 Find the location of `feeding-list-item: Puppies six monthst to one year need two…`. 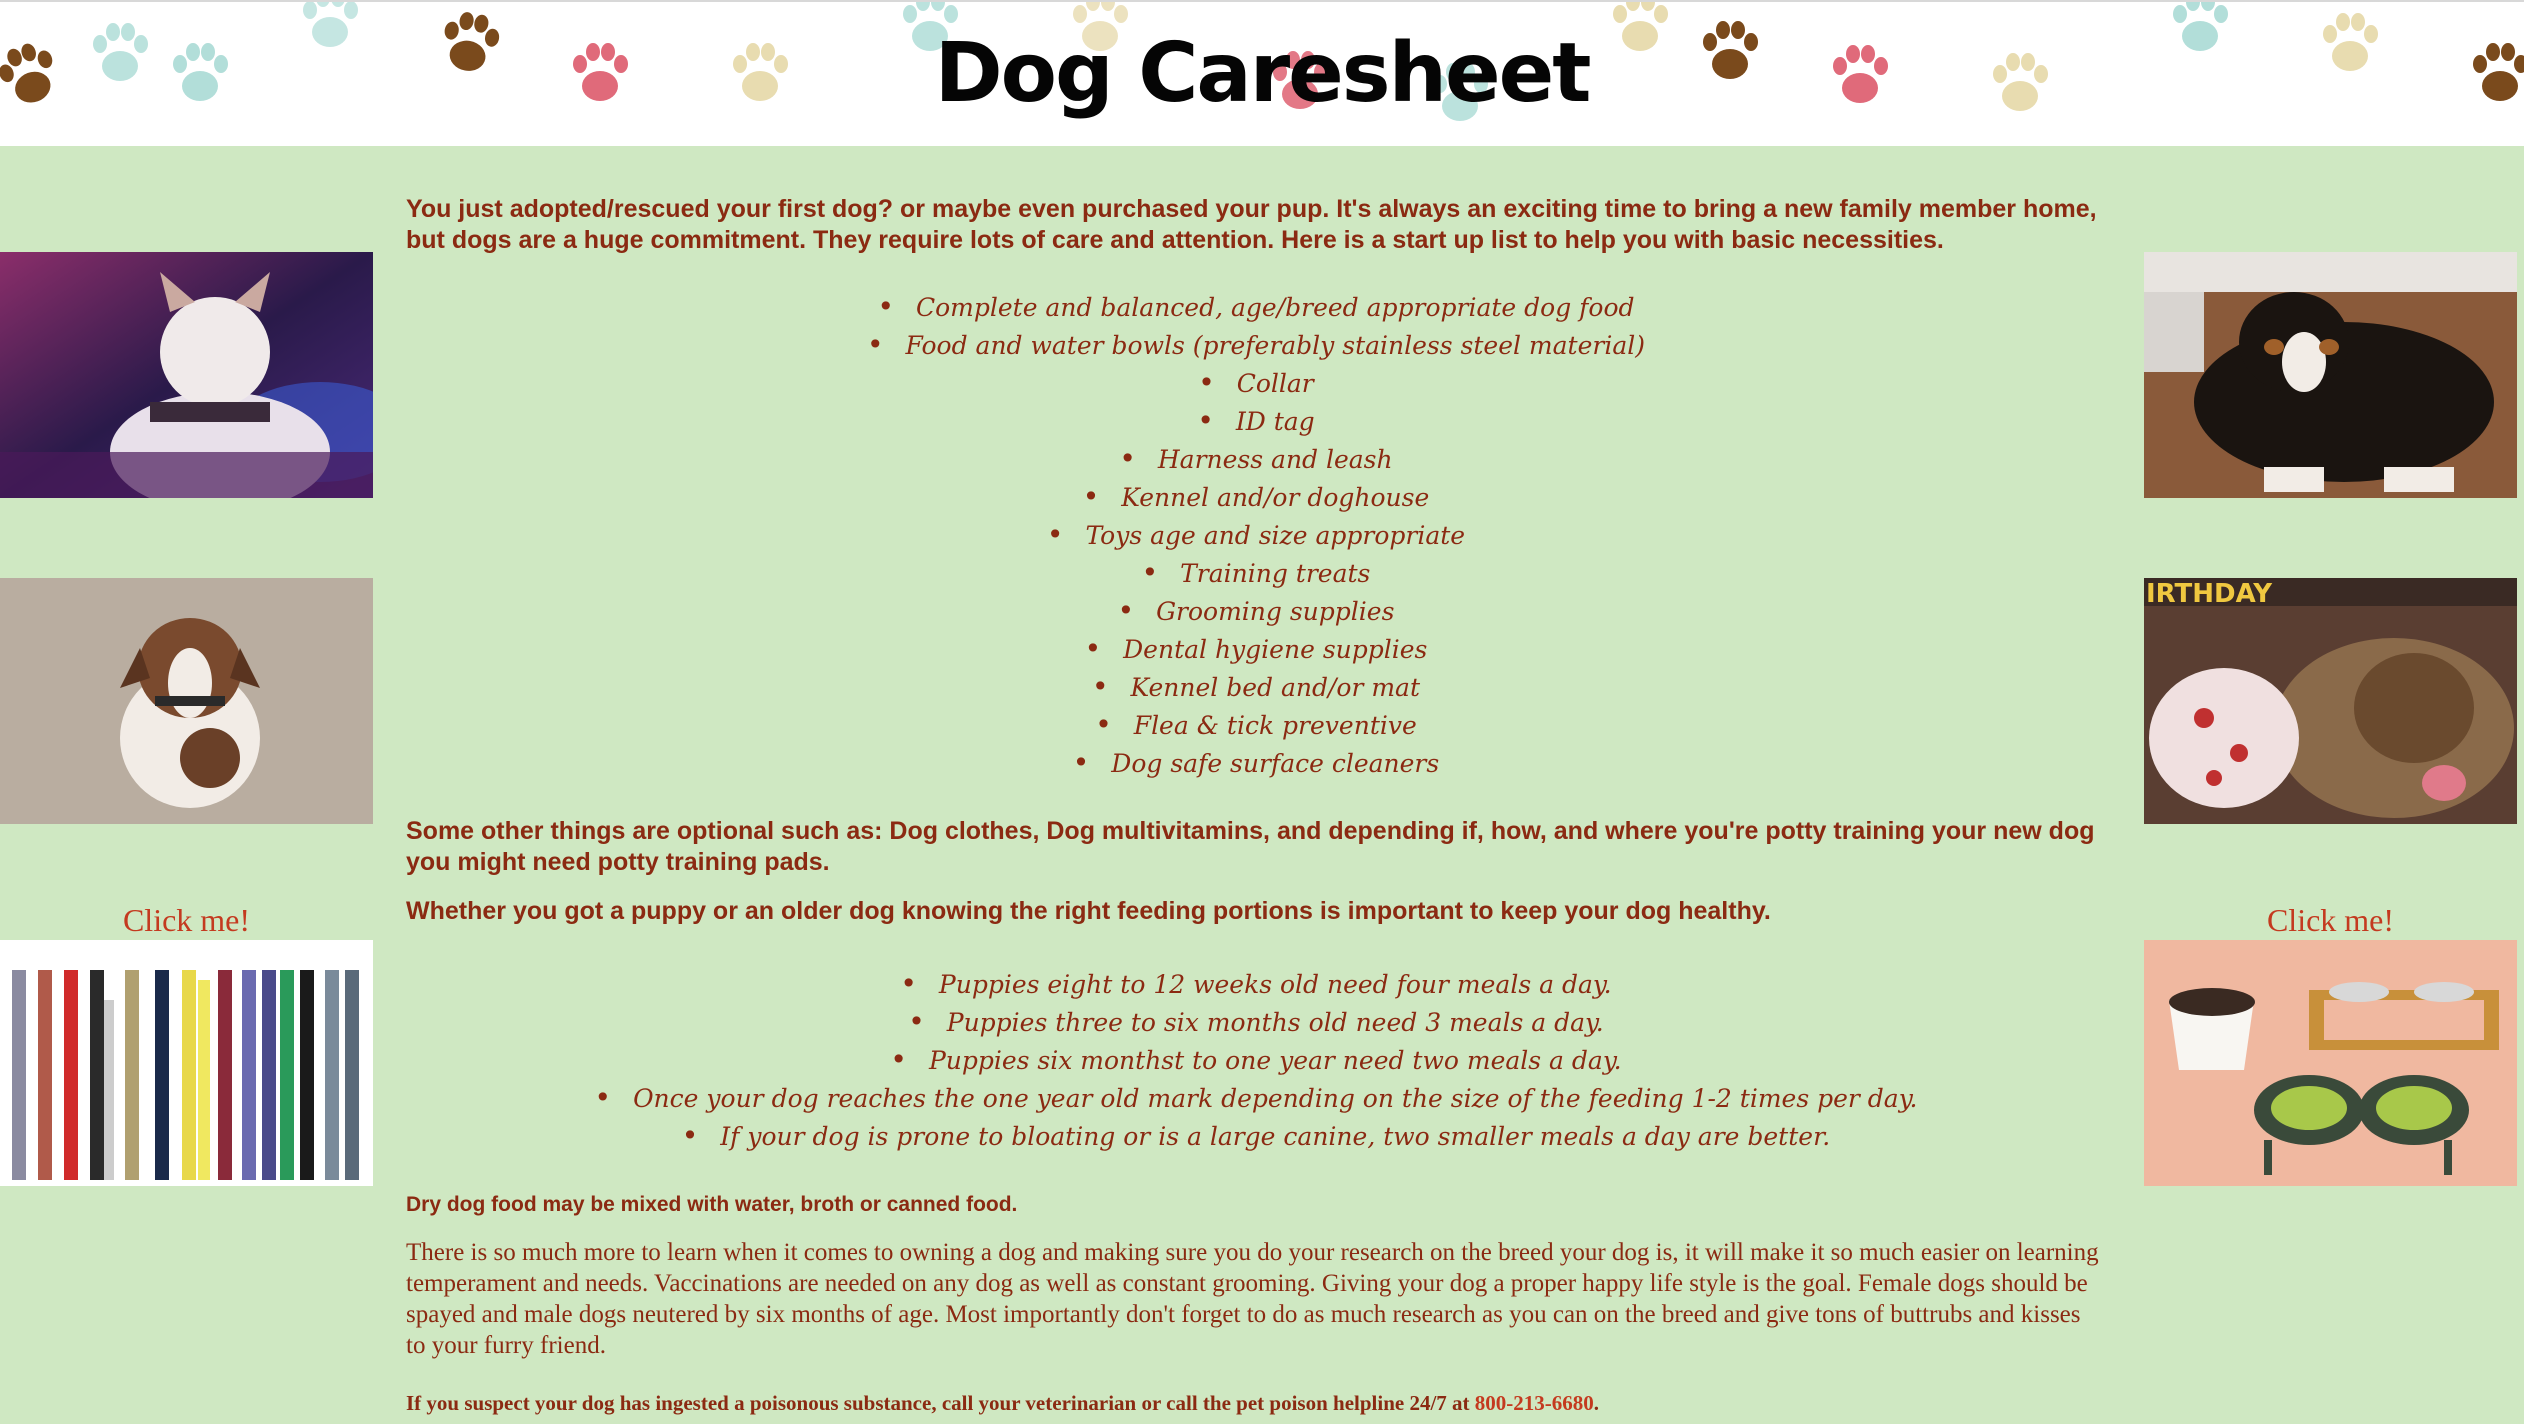

feeding-list-item: Puppies six monthst to one year need two… is located at coordinates (1256, 1060).